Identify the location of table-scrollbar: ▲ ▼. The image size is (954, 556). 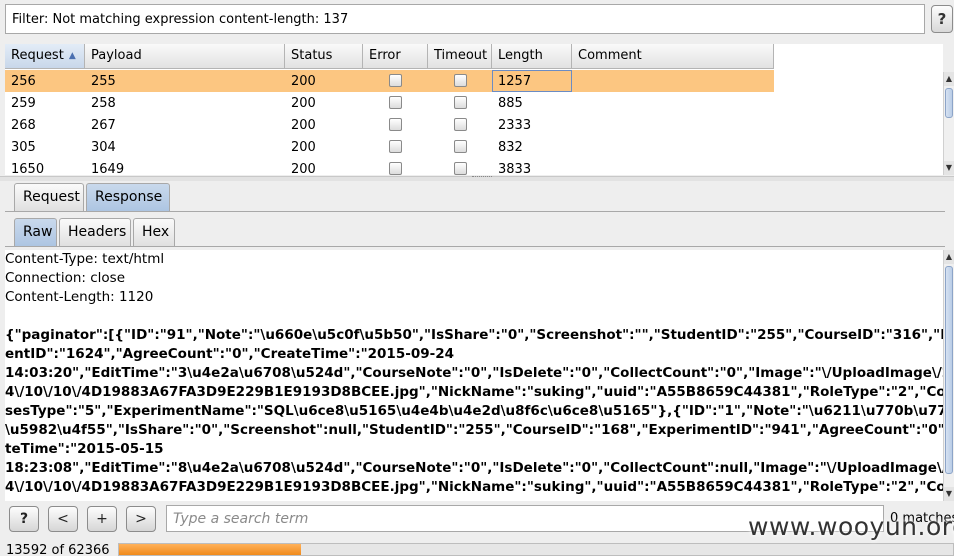
(948, 123).